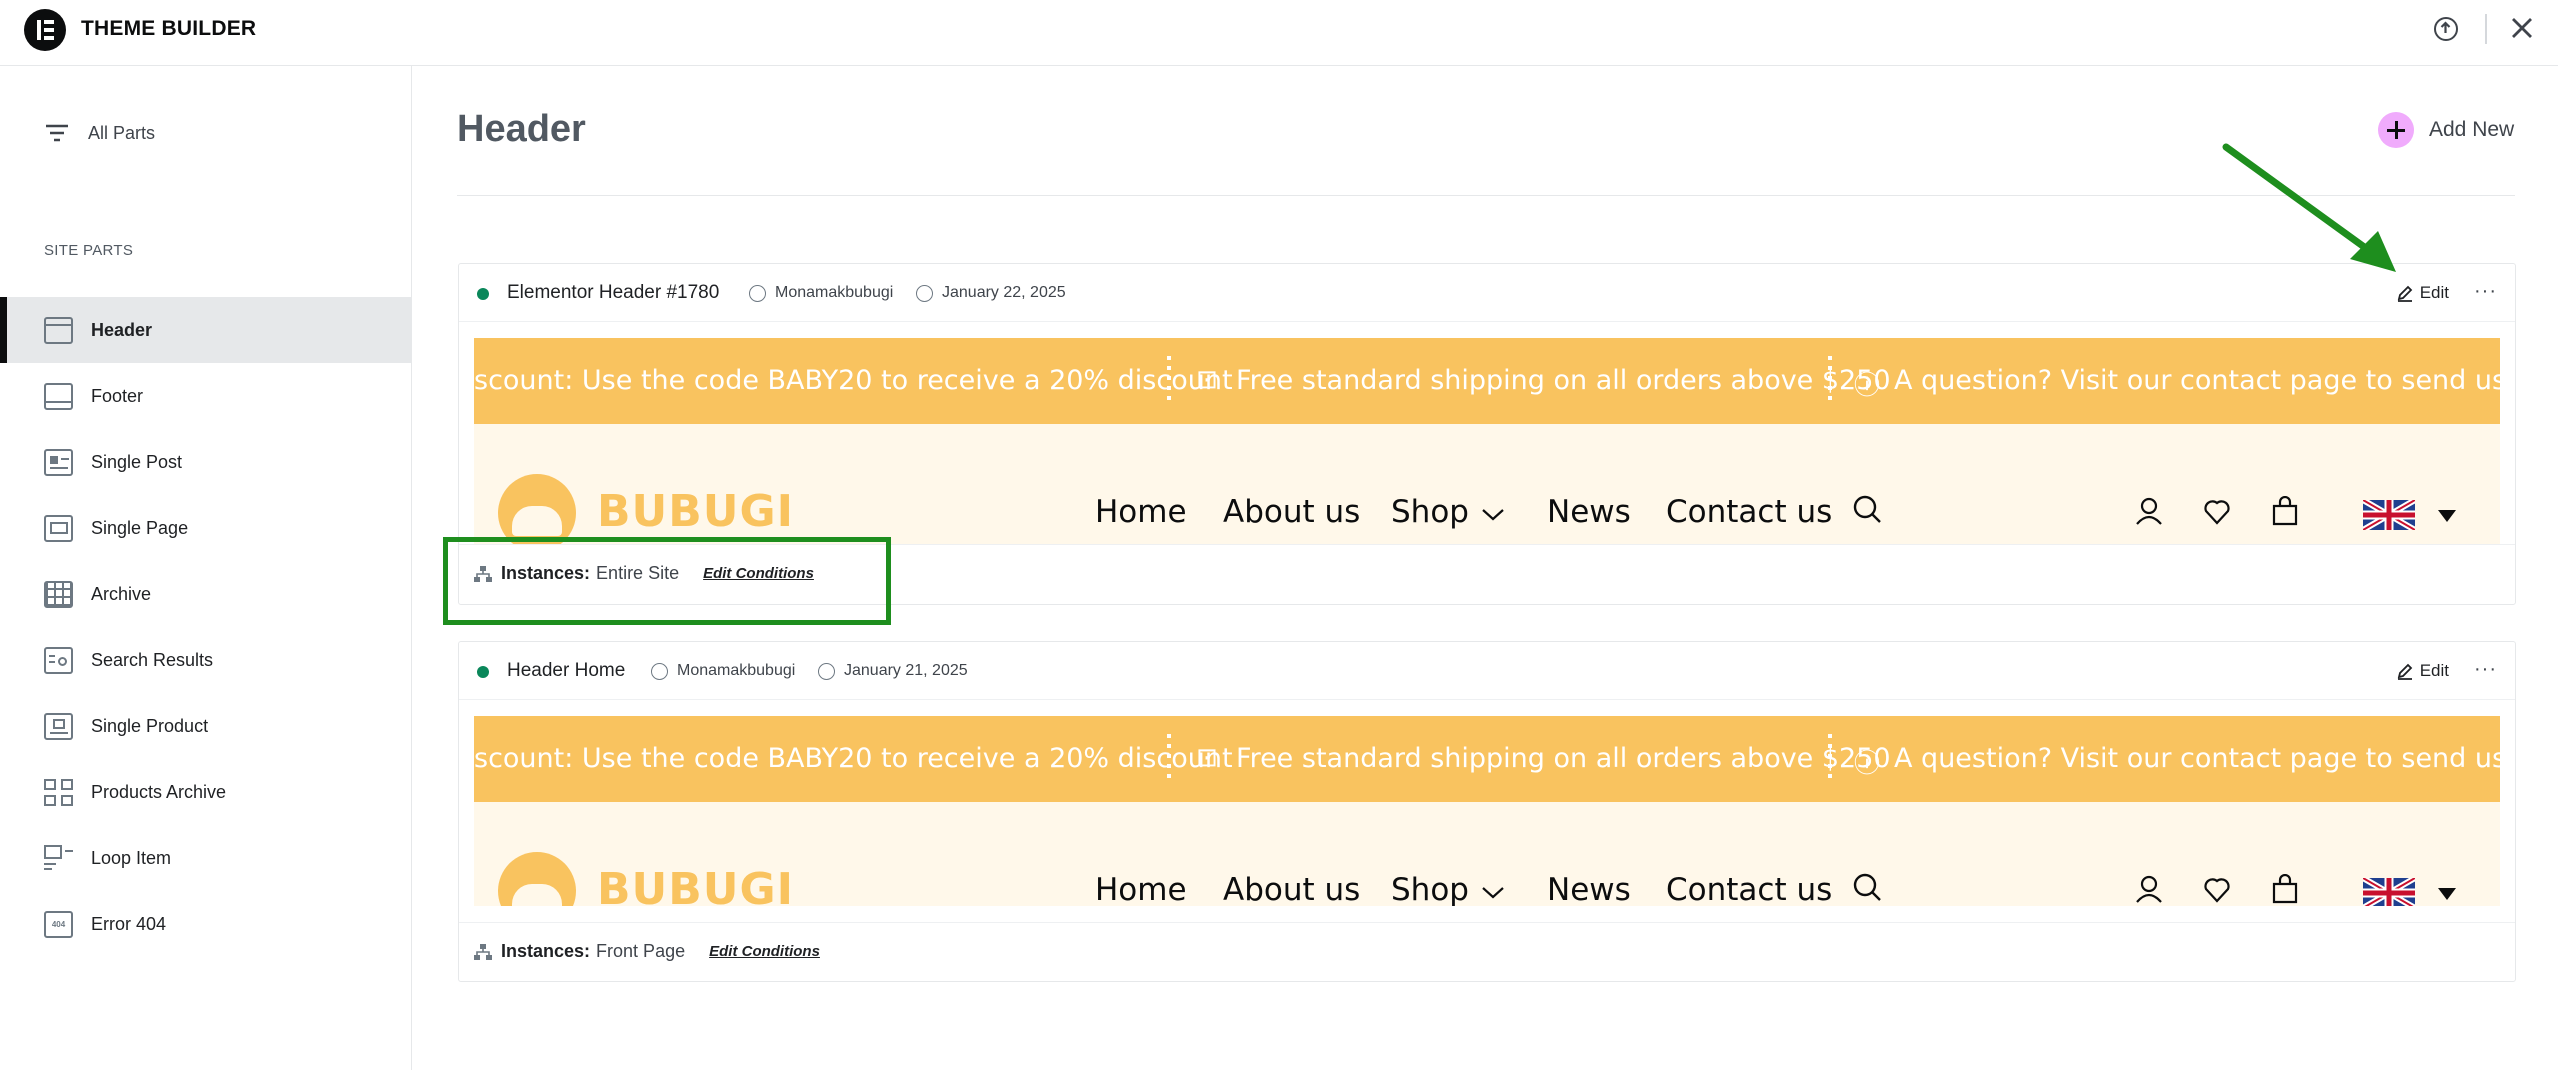 This screenshot has width=2558, height=1070. I want to click on sidebar-item-loop-item: Loop Item, so click(206, 858).